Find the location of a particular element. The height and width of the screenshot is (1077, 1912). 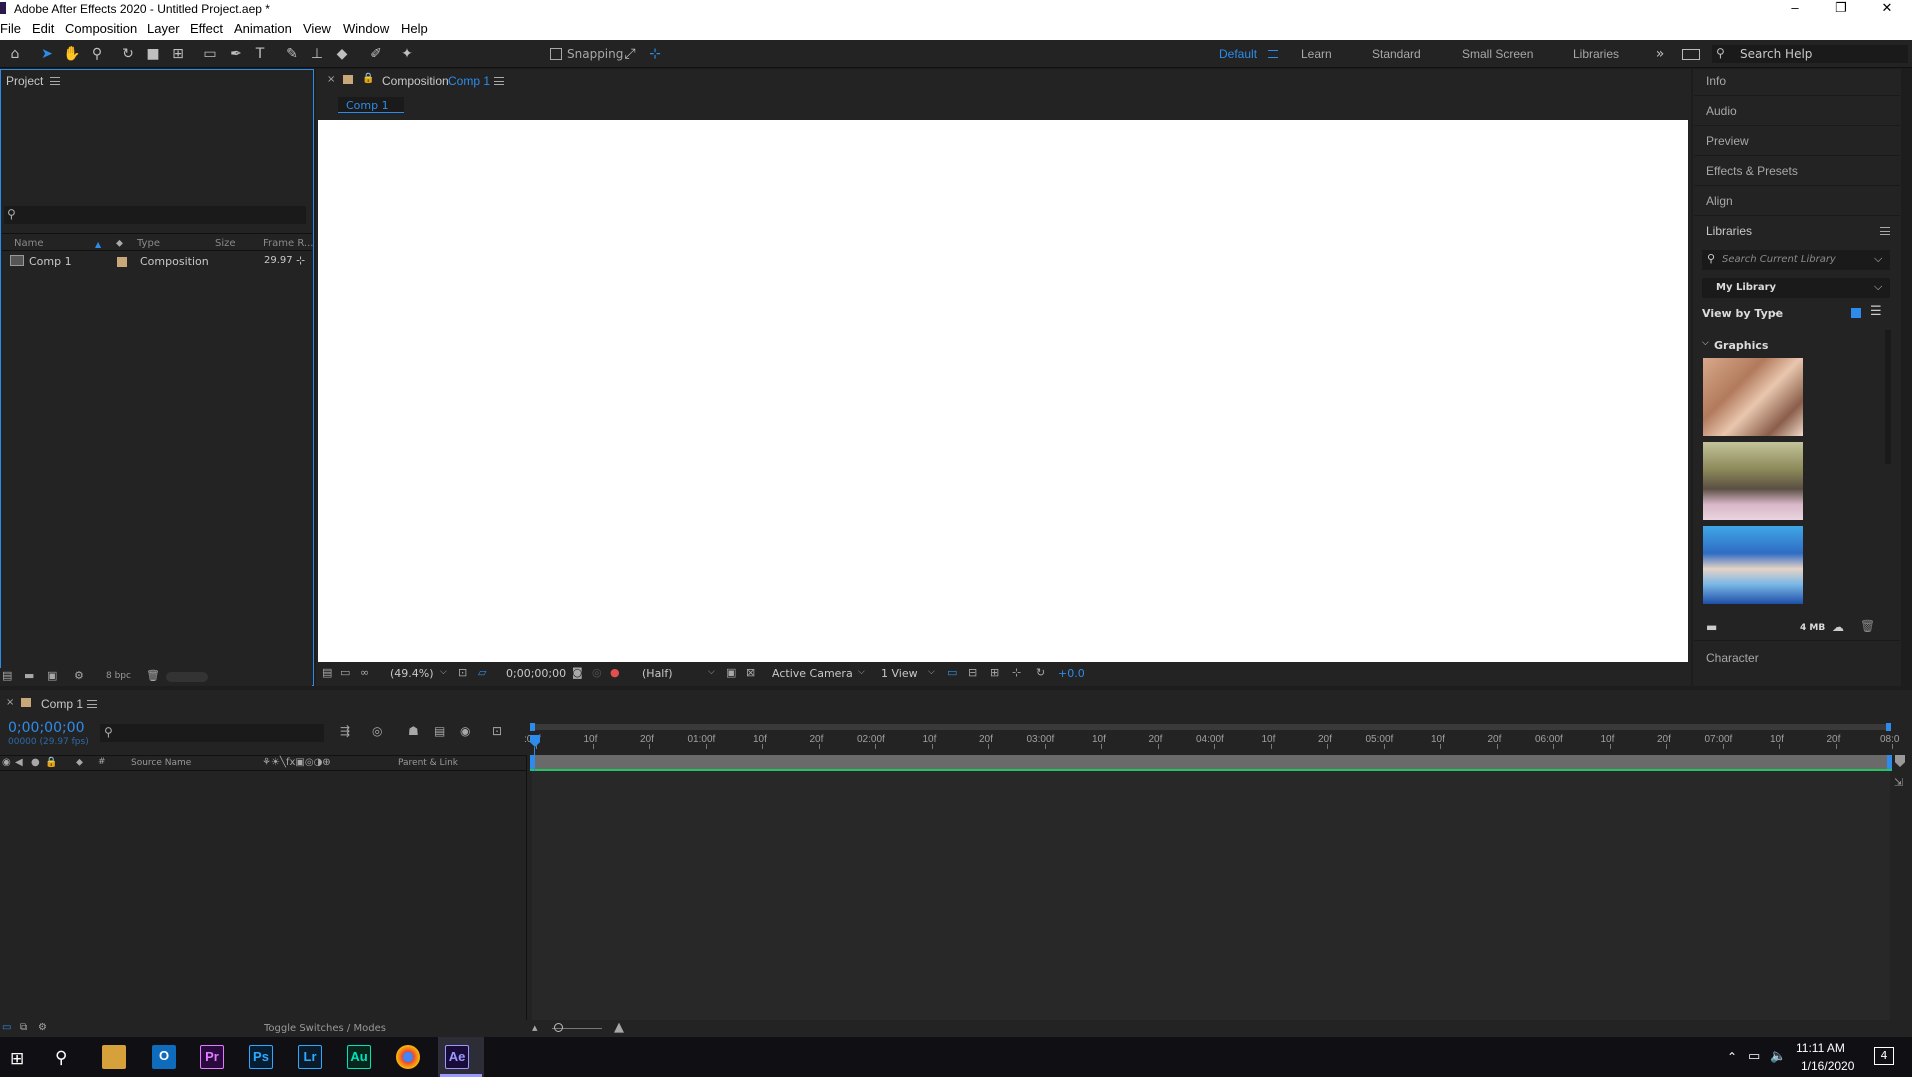

clock-time: 11:11 AM is located at coordinates (1820, 1048).